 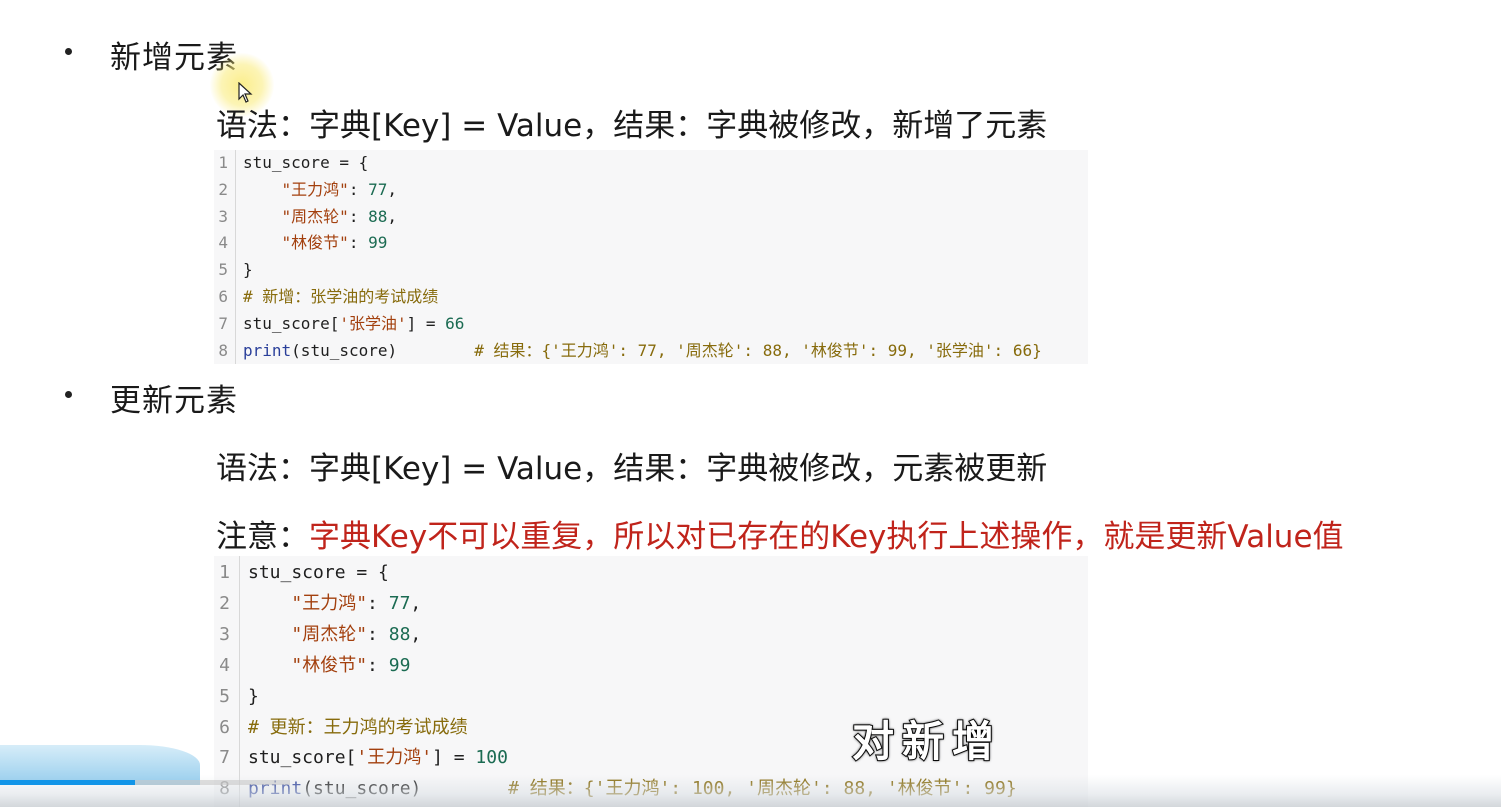 I want to click on code-token-str: '王力鸿', so click(x=394, y=758).